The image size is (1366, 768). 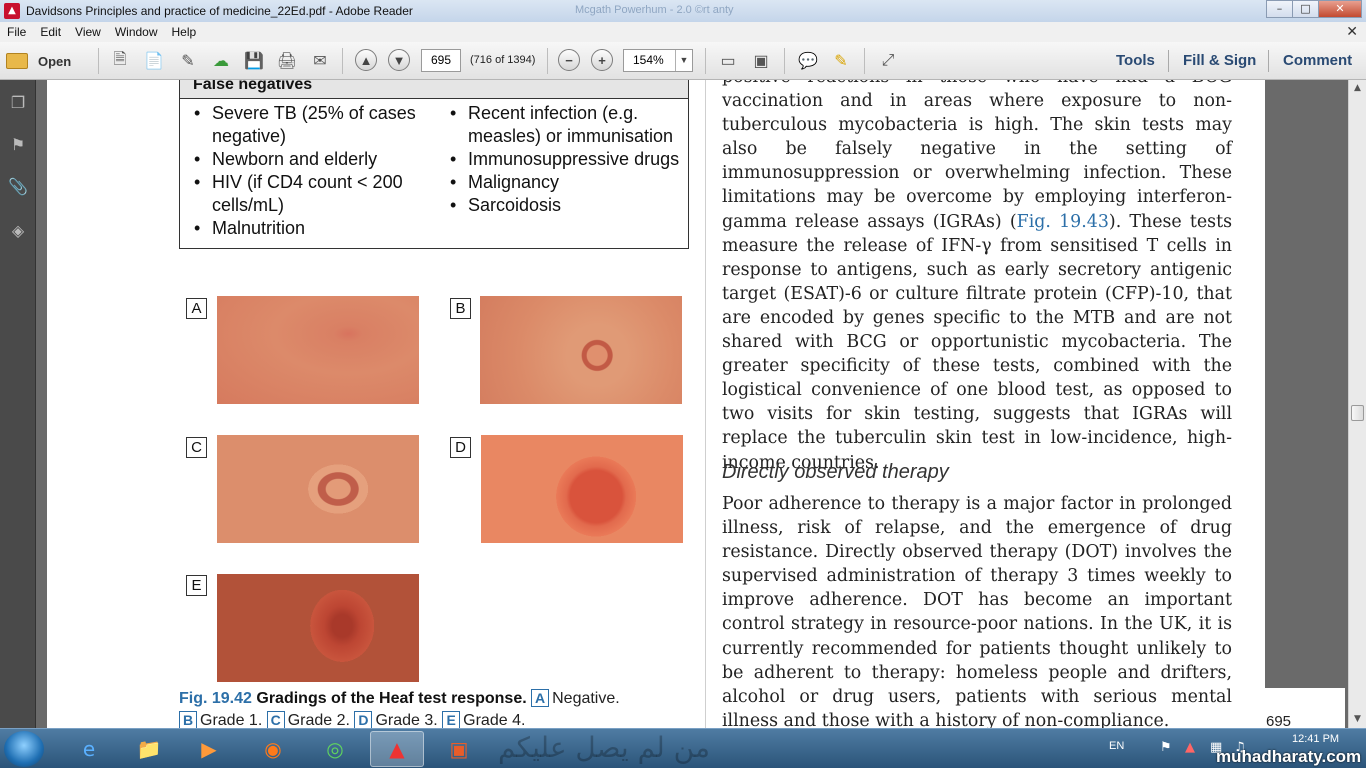 I want to click on scroll-up-button: ▲, so click(x=1357, y=88).